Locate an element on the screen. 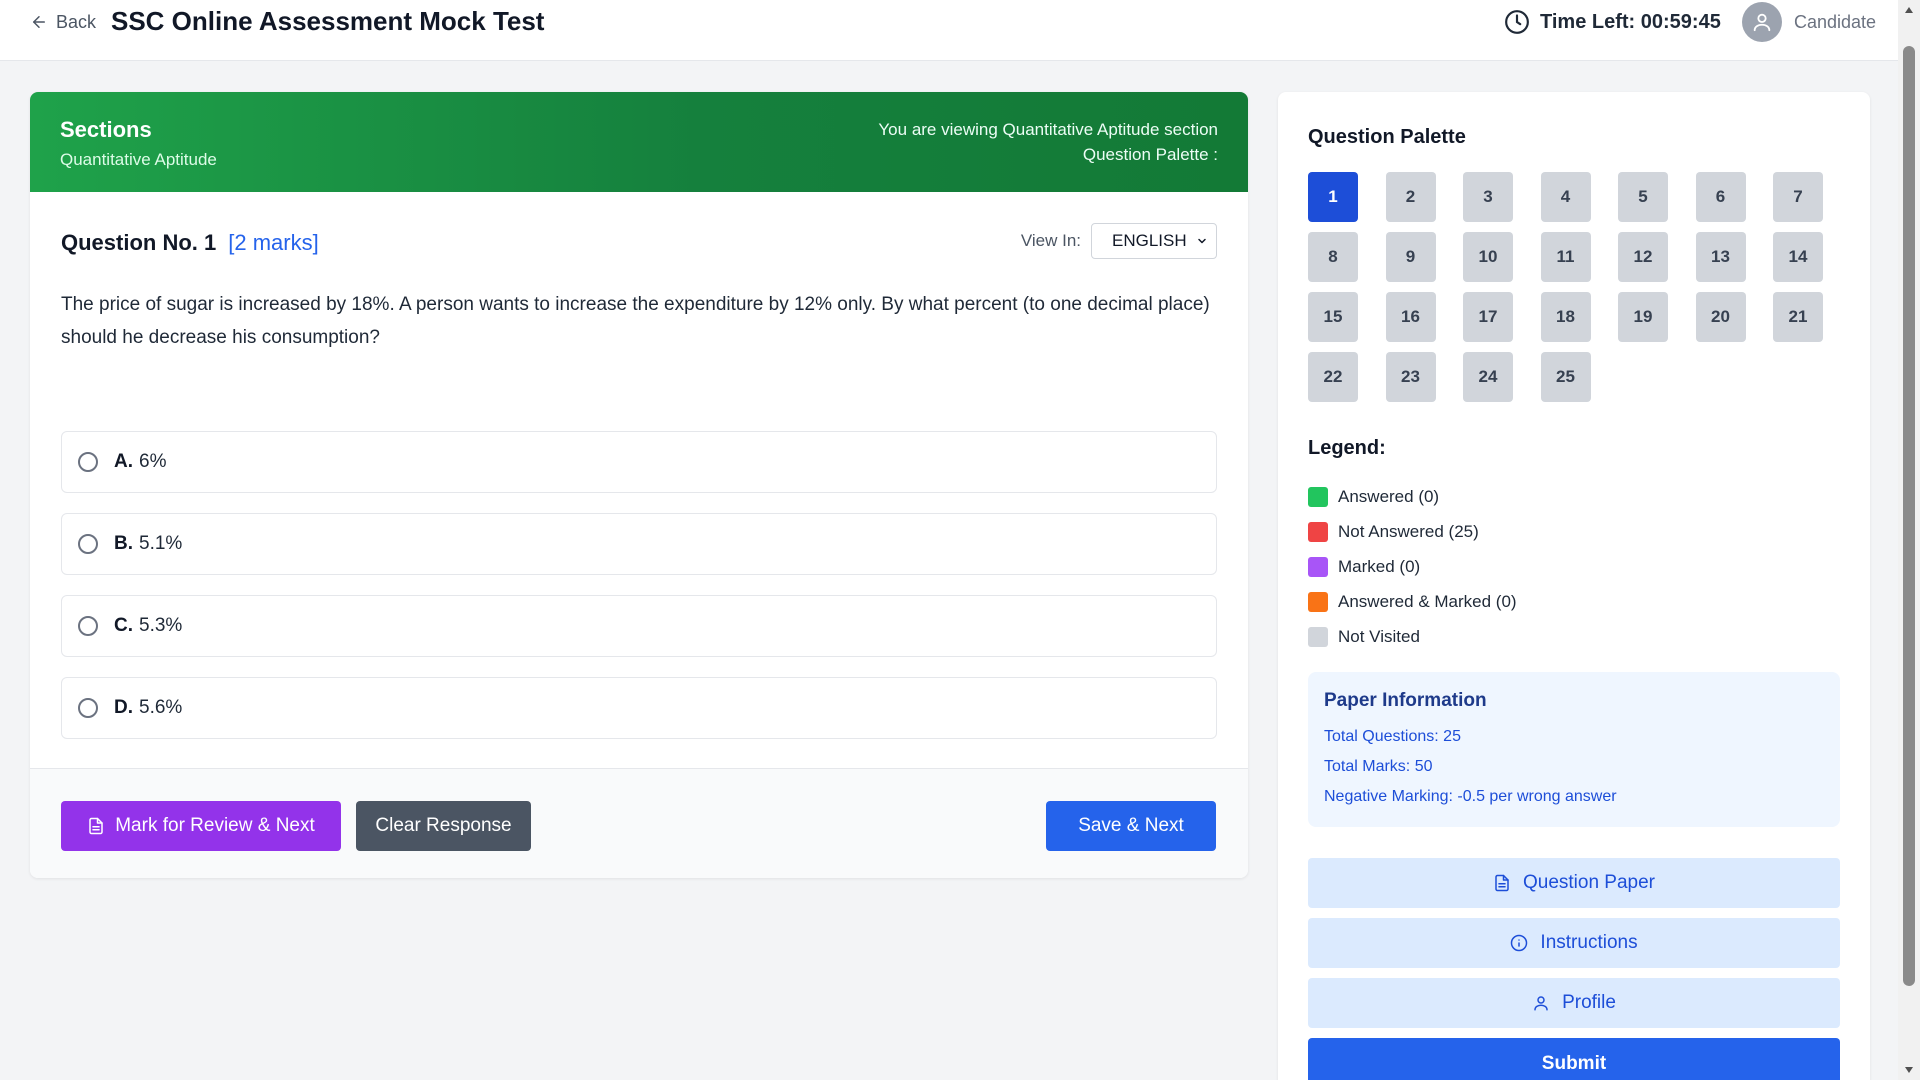  palette-caption: Question Palette : is located at coordinates (1150, 154).